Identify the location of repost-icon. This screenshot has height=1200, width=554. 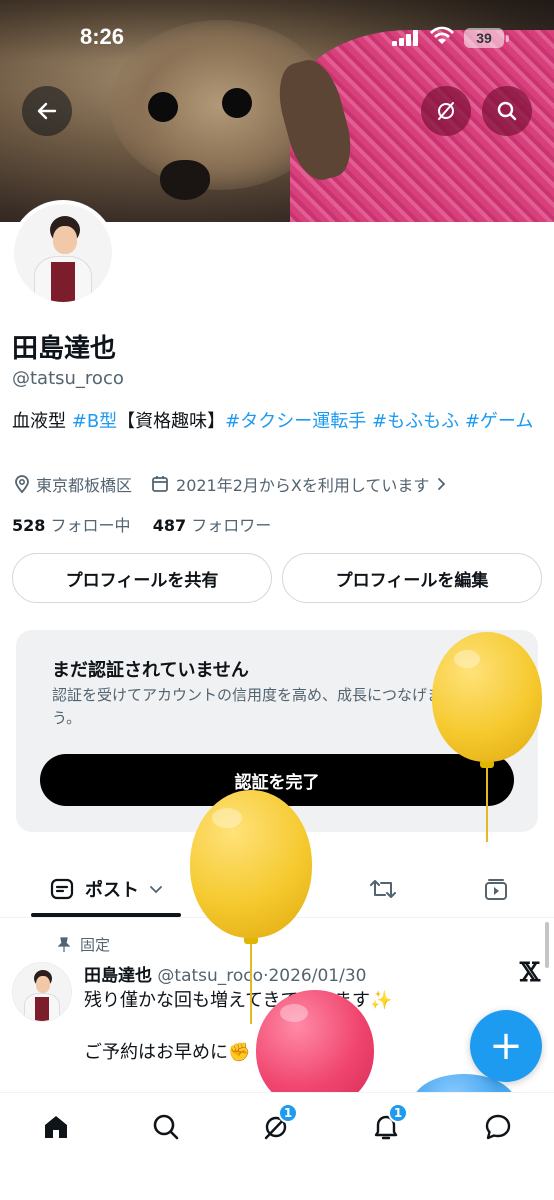
(383, 889).